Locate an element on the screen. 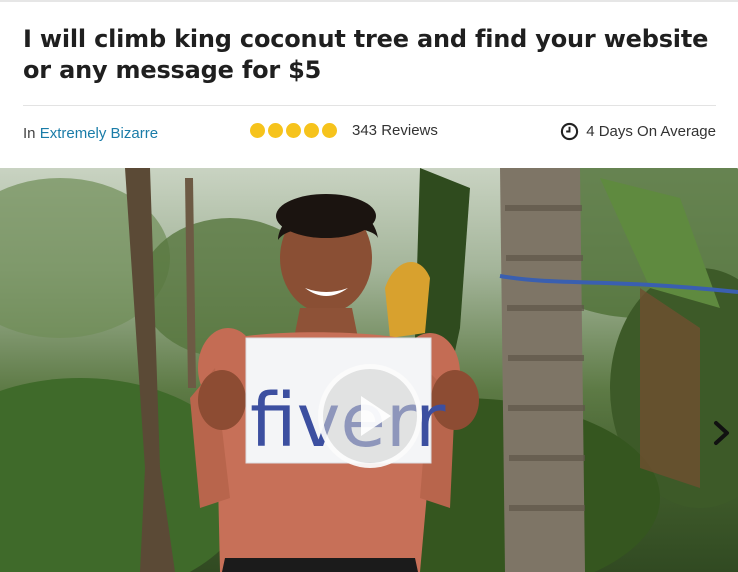 This screenshot has height=572, width=738. top-border is located at coordinates (369, 1).